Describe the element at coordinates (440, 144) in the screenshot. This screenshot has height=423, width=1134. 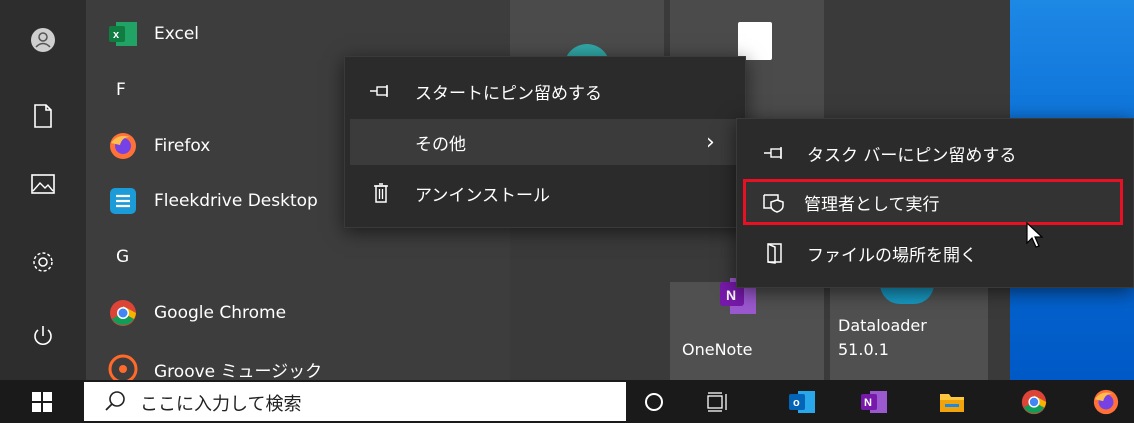
I see `menu-item-label: その他` at that location.